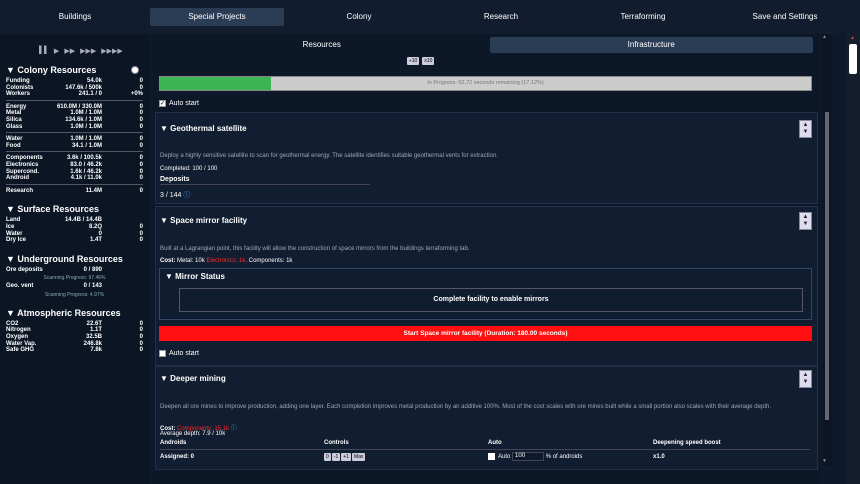 The image size is (860, 484). What do you see at coordinates (95, 226) in the screenshot?
I see `resource-value: 8.2Q` at bounding box center [95, 226].